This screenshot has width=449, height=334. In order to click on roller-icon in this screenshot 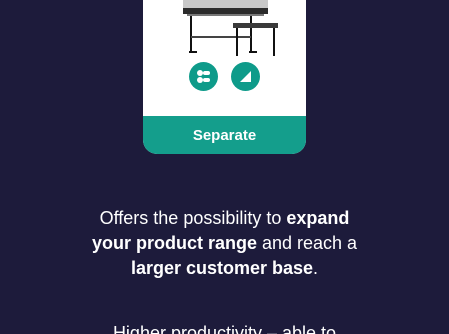, I will do `click(203, 76)`.